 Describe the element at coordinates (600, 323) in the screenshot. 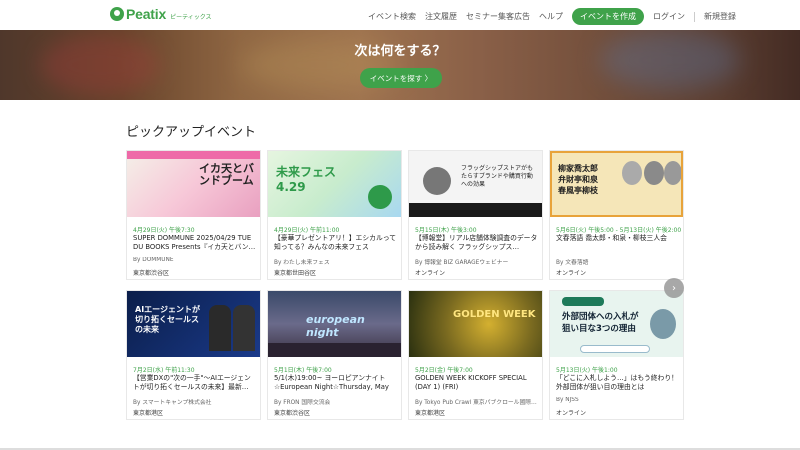

I see `thumb-text: 外部団体への入札が狙い目な3つの理由` at that location.